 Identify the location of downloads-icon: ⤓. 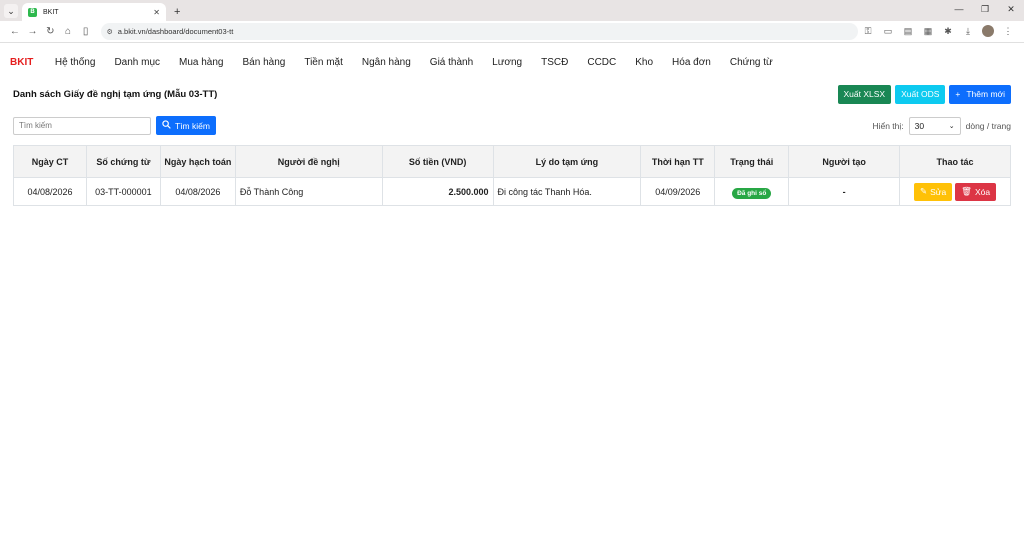
(968, 31).